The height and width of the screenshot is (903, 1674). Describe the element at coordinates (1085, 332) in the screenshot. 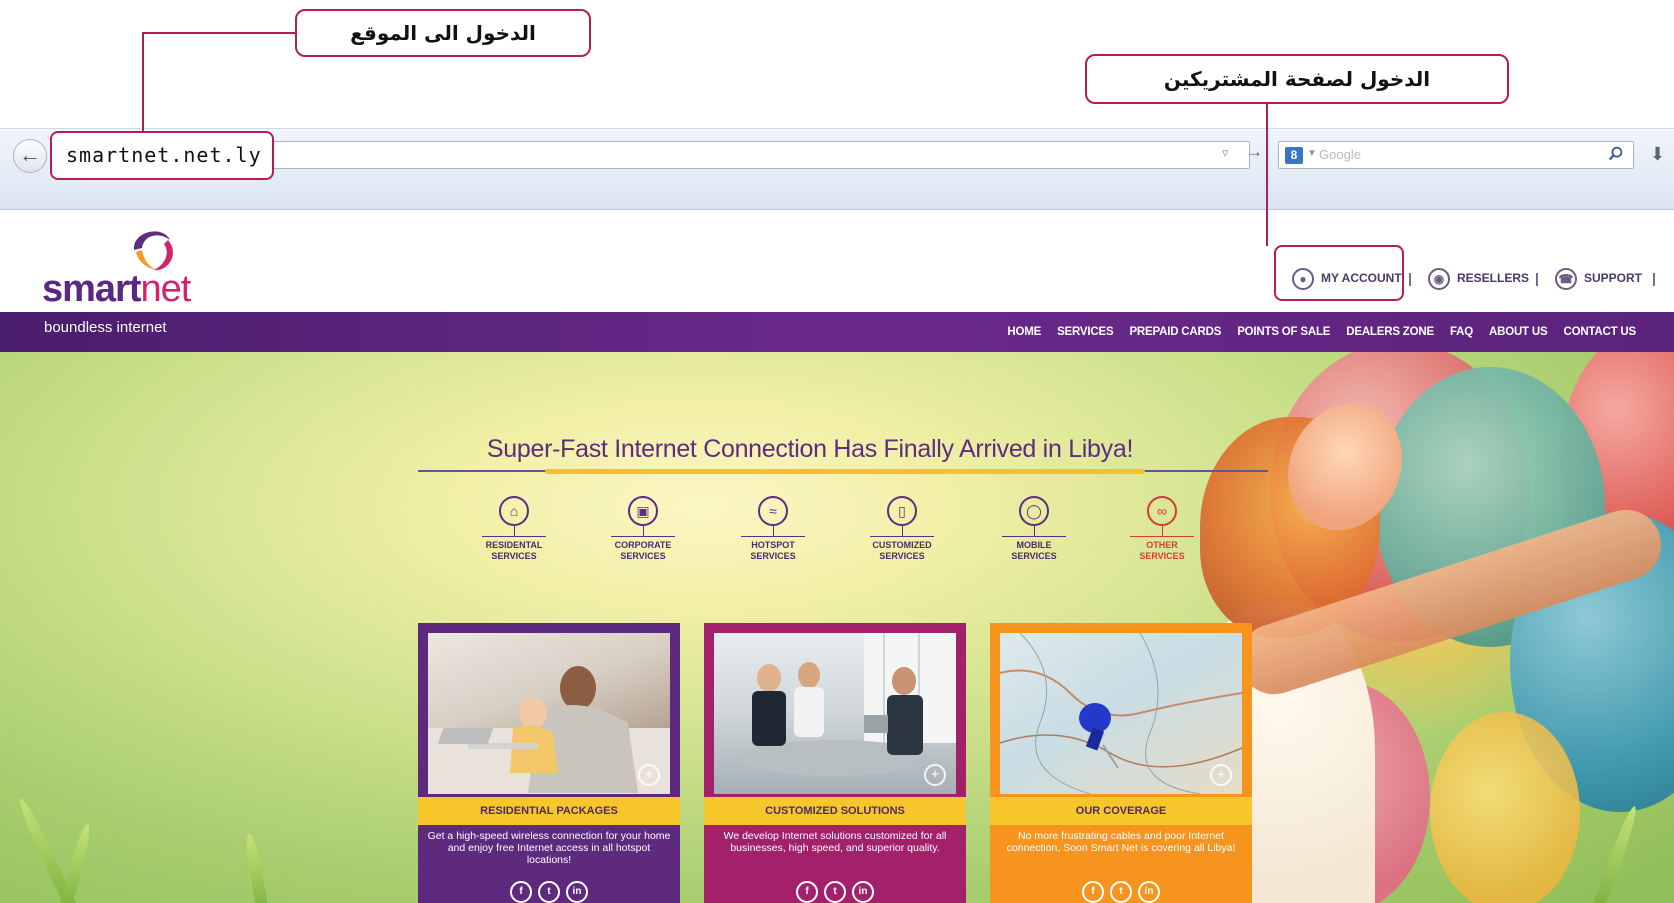

I see `nav-services: SERVICES` at that location.